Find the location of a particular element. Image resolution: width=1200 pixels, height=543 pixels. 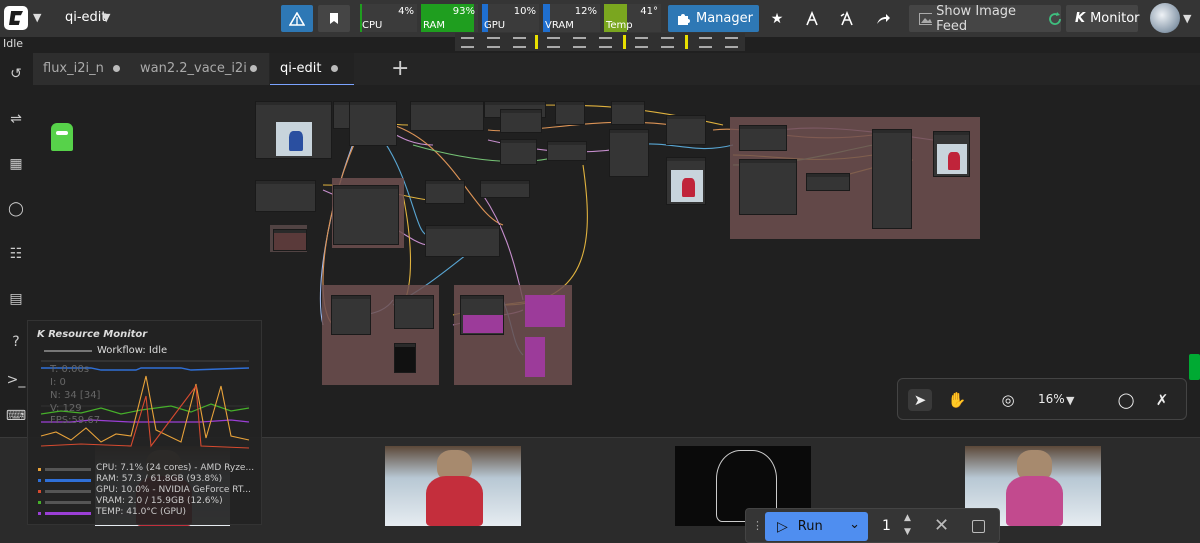

bookmark-button is located at coordinates (334, 18).